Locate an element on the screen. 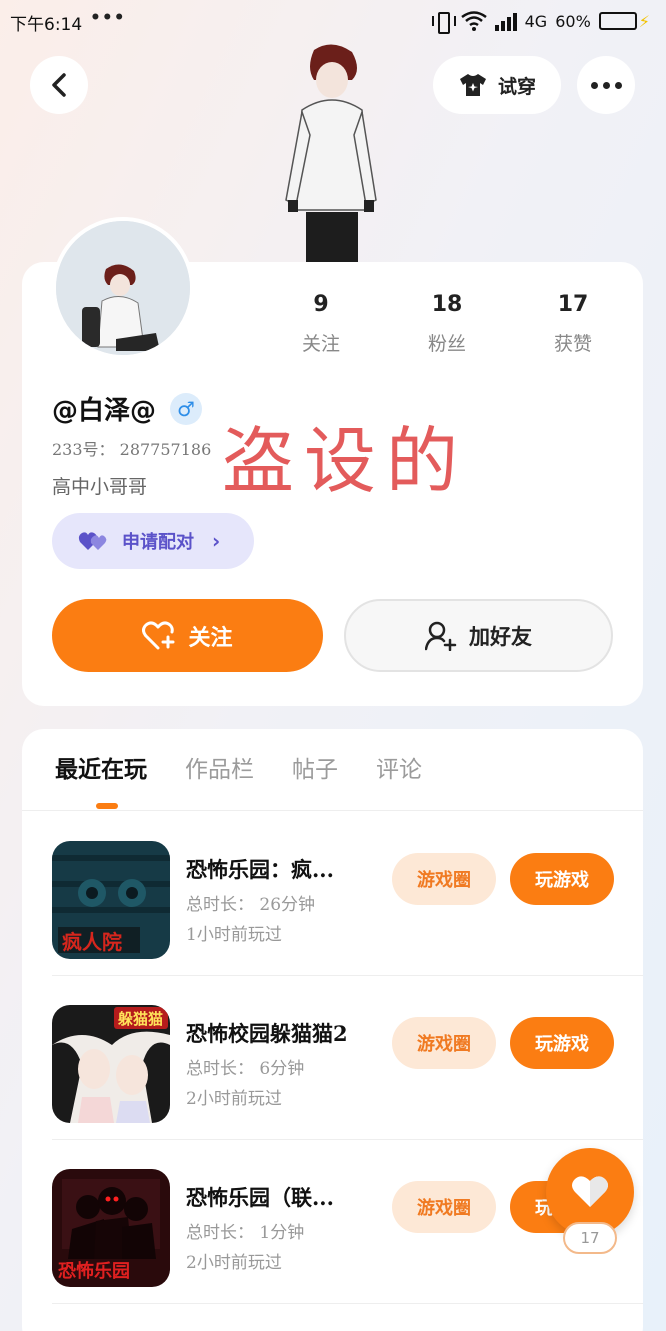 The width and height of the screenshot is (666, 1331). avatar is located at coordinates (123, 288).